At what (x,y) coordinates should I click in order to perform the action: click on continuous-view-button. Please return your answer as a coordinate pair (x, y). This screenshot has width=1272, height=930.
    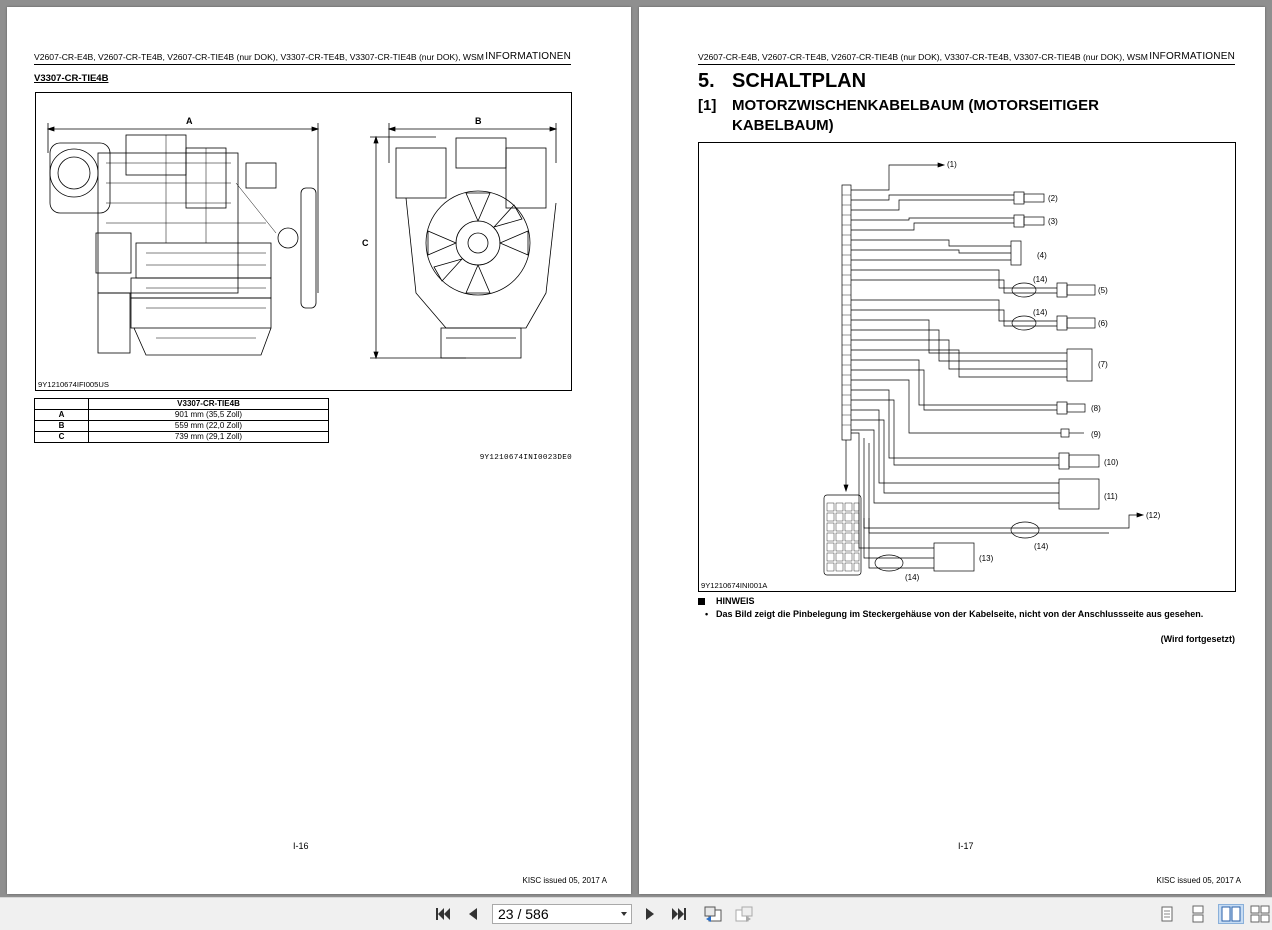
    Looking at the image, I should click on (1198, 914).